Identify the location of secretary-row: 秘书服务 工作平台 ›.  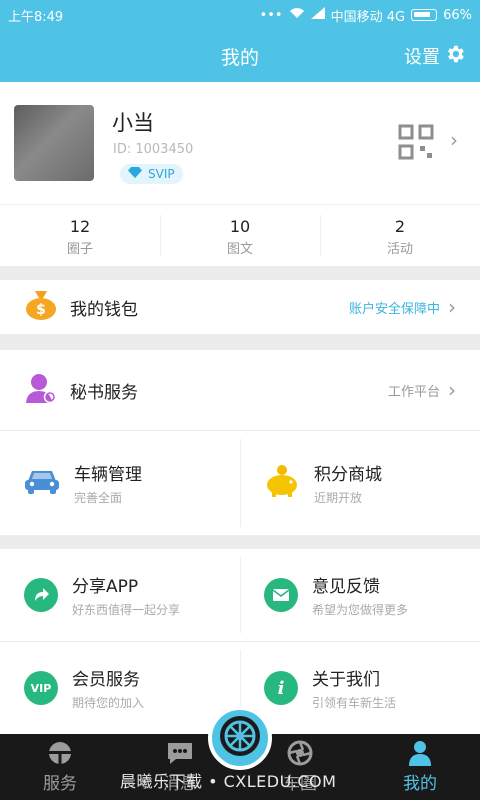
(240, 390).